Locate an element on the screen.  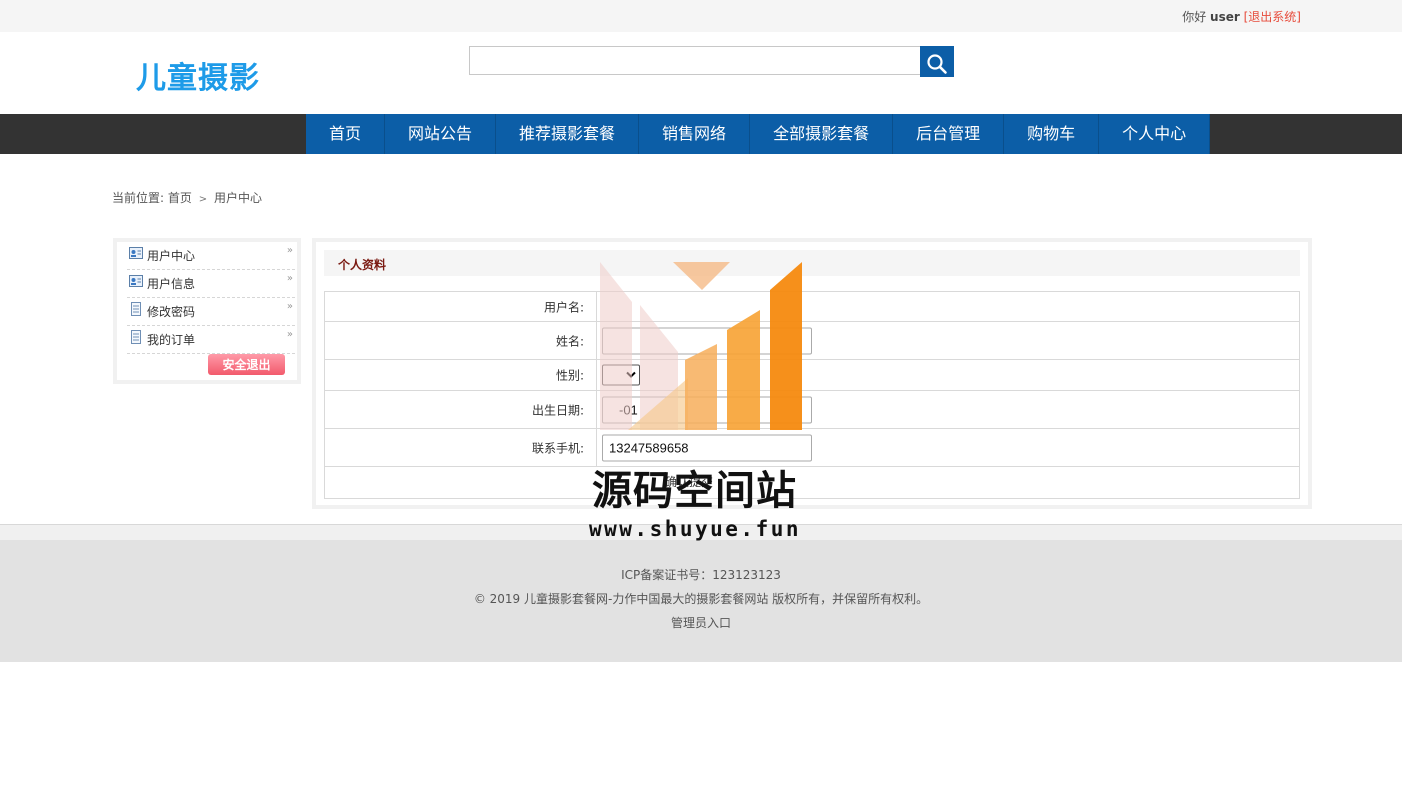
watermark-title: 源码空间站 is located at coordinates (694, 491).